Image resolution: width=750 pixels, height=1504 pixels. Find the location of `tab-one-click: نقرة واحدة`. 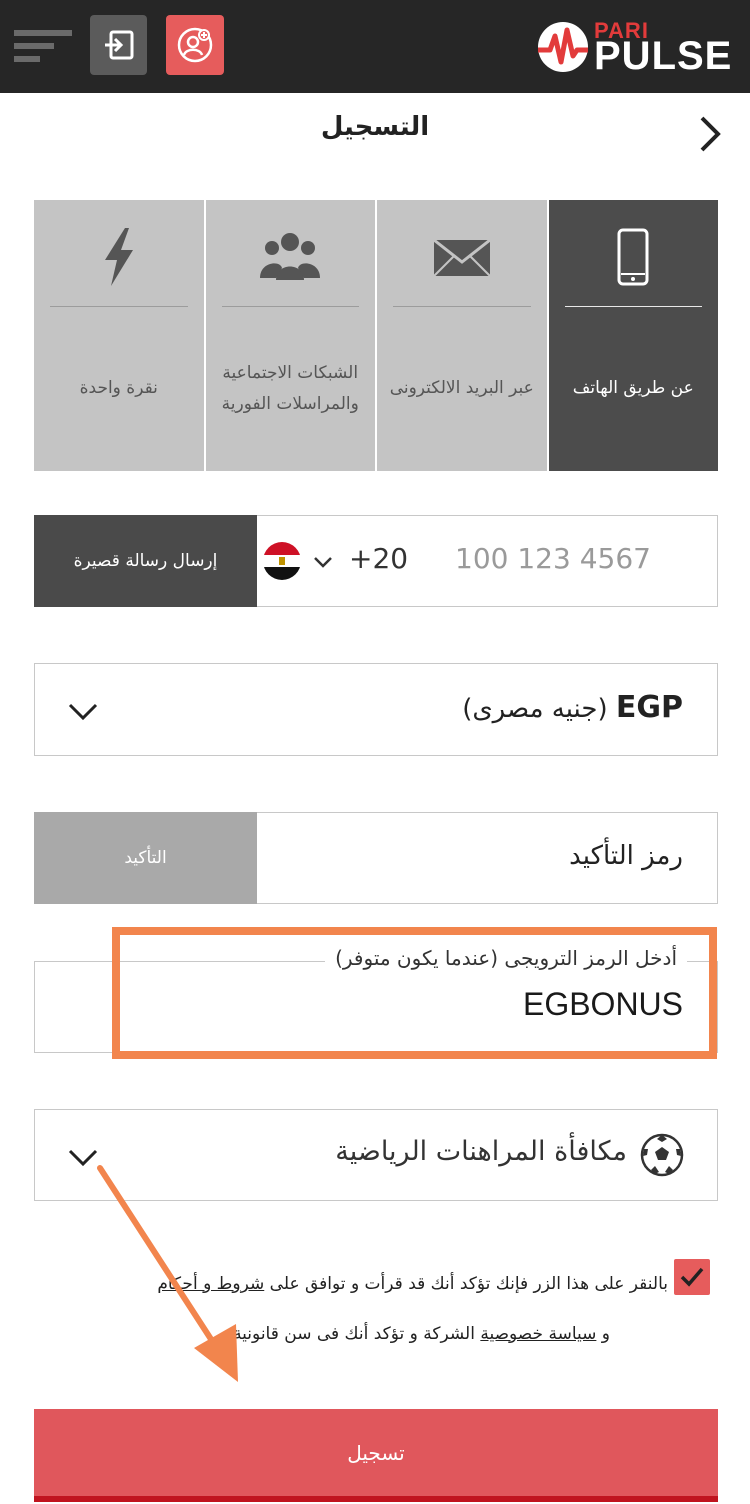

tab-one-click: نقرة واحدة is located at coordinates (119, 335).